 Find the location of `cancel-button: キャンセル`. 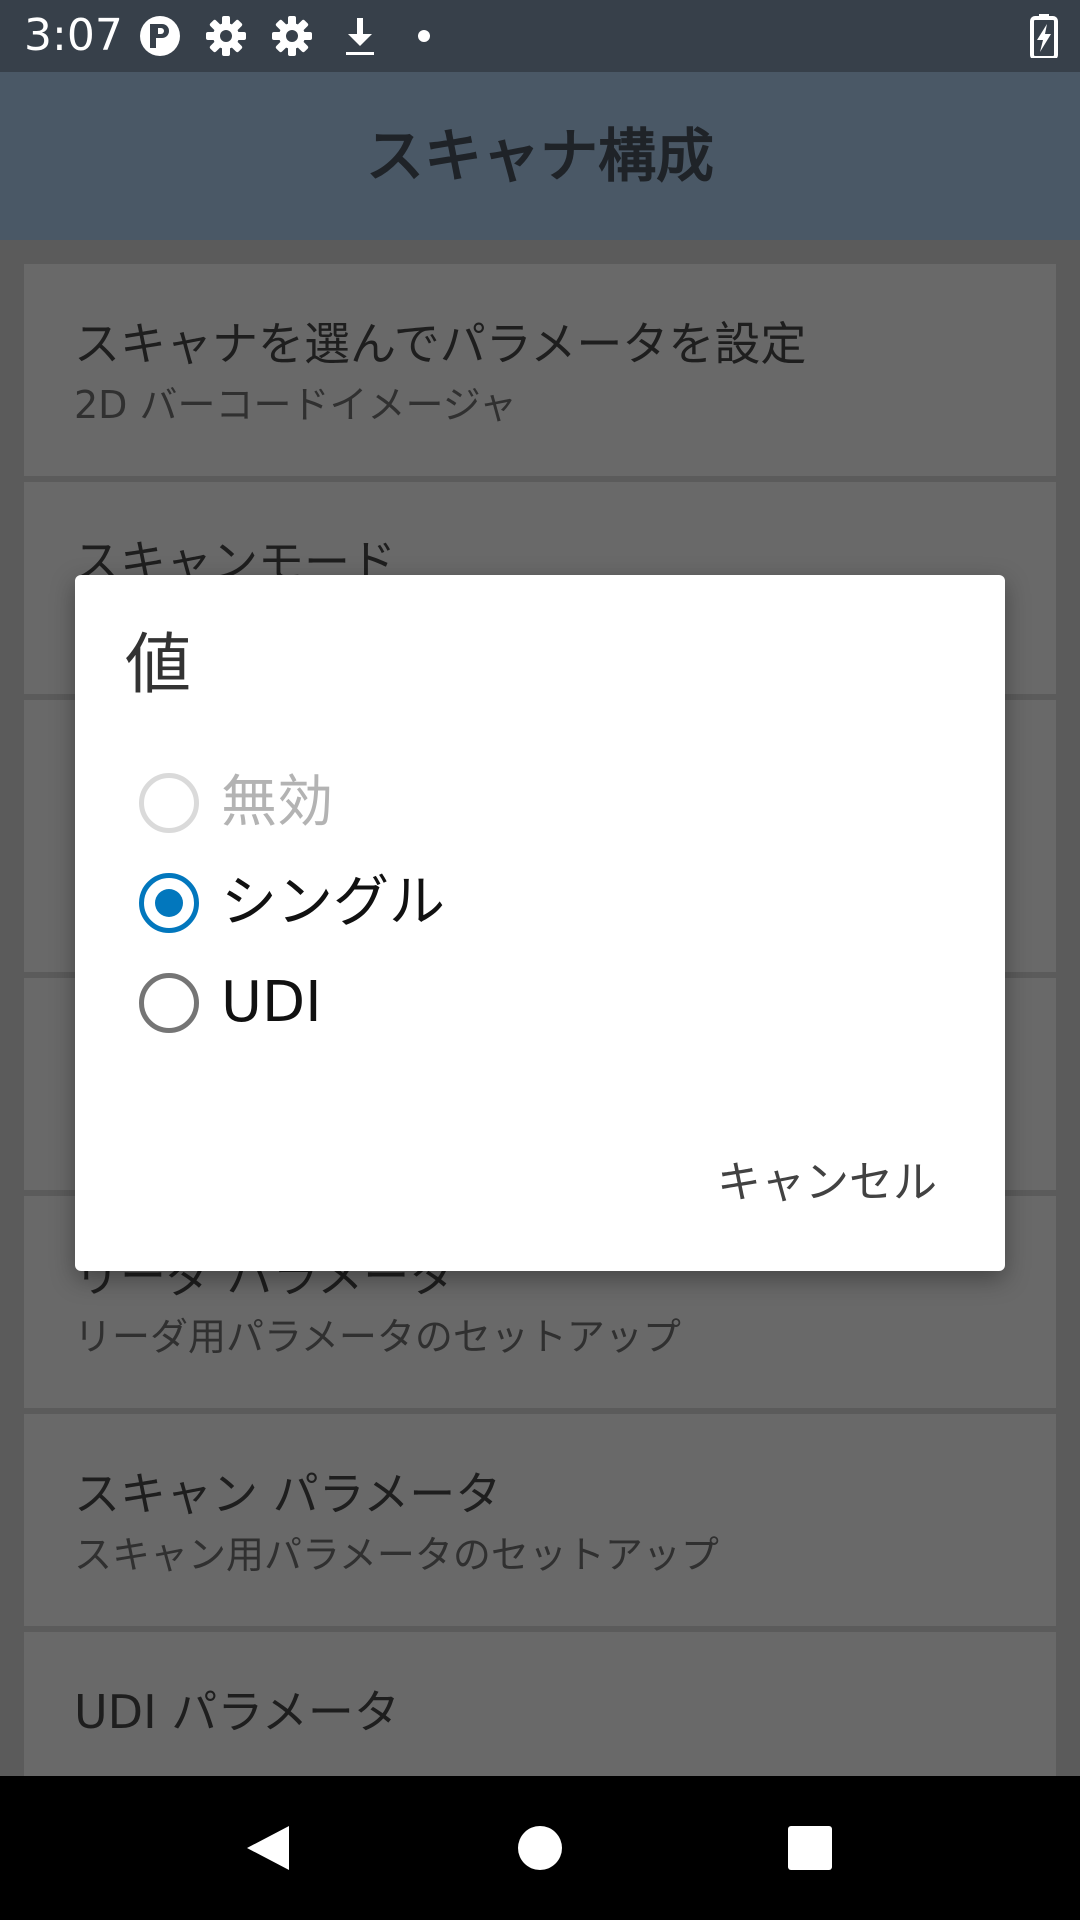

cancel-button: キャンセル is located at coordinates (827, 1183).